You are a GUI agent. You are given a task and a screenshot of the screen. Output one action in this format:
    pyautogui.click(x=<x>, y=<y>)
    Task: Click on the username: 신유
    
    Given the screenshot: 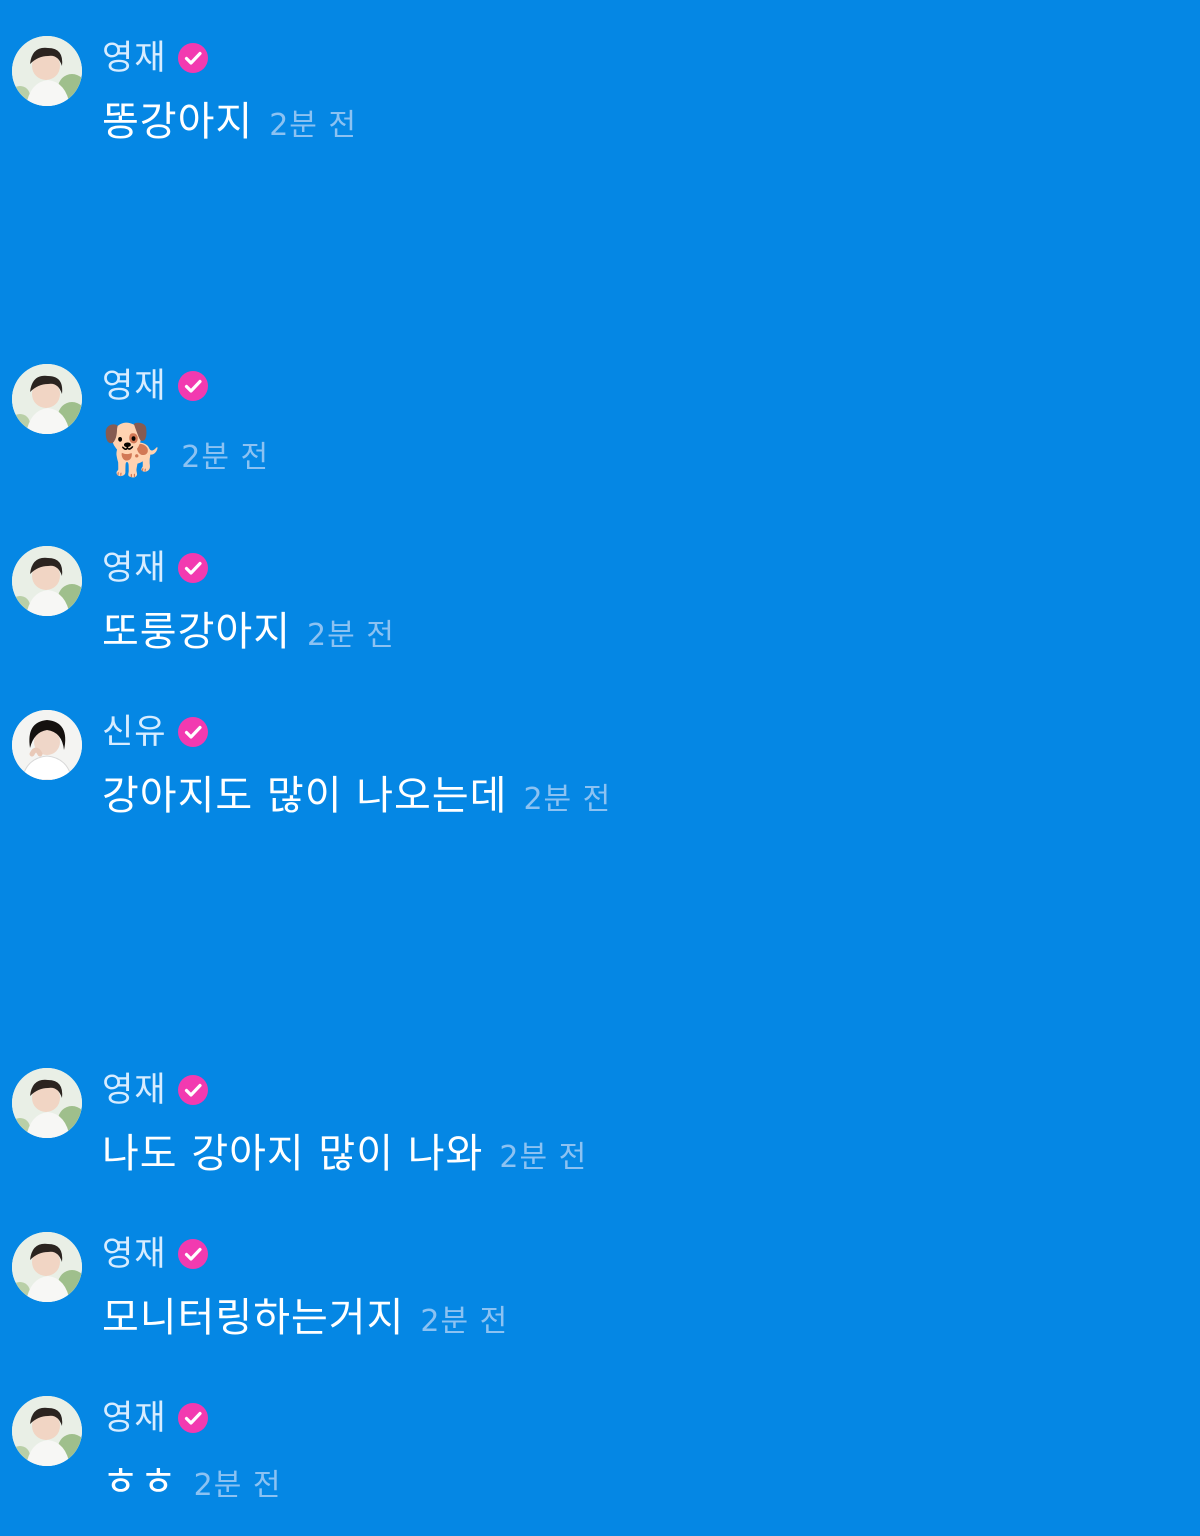 What is the action you would take?
    pyautogui.click(x=134, y=732)
    